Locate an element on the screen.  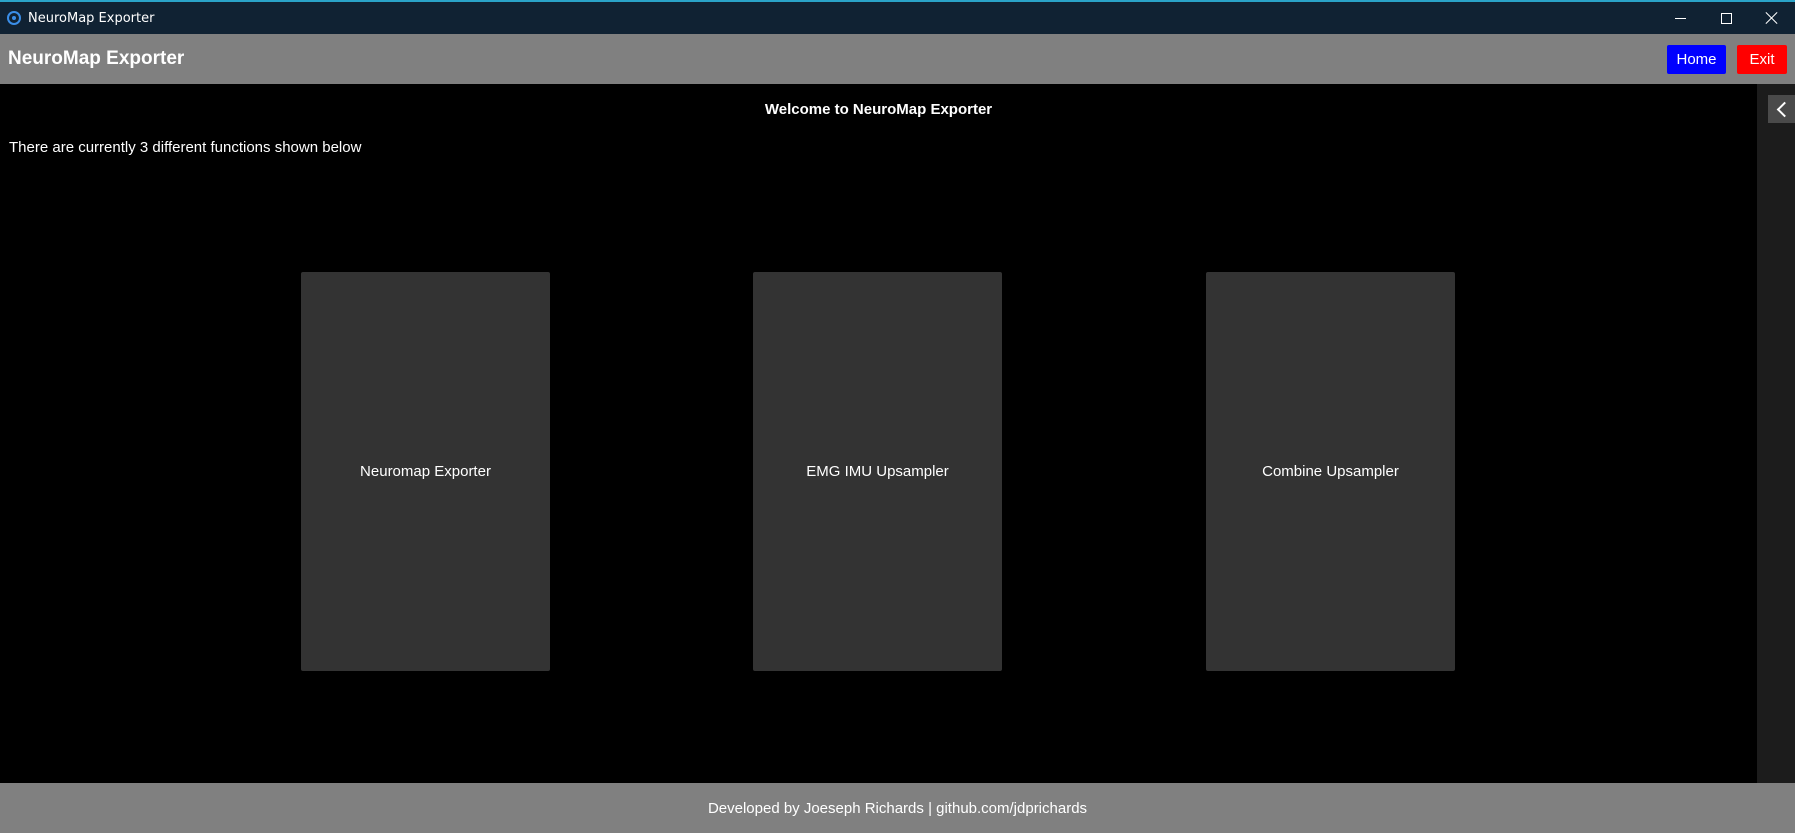
window-titlebar: NeuroMap Exporter is located at coordinates (897, 17).